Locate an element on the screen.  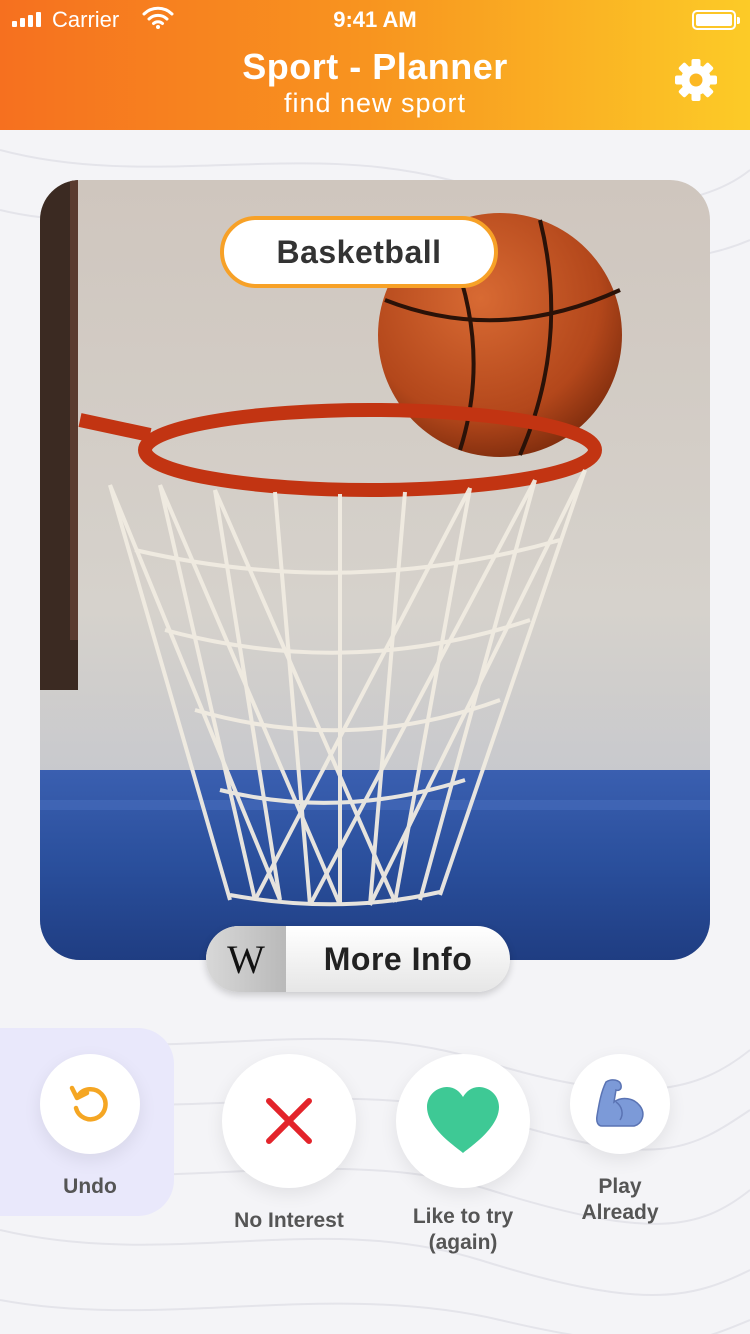
more-info-label: More Info is located at coordinates (398, 958).